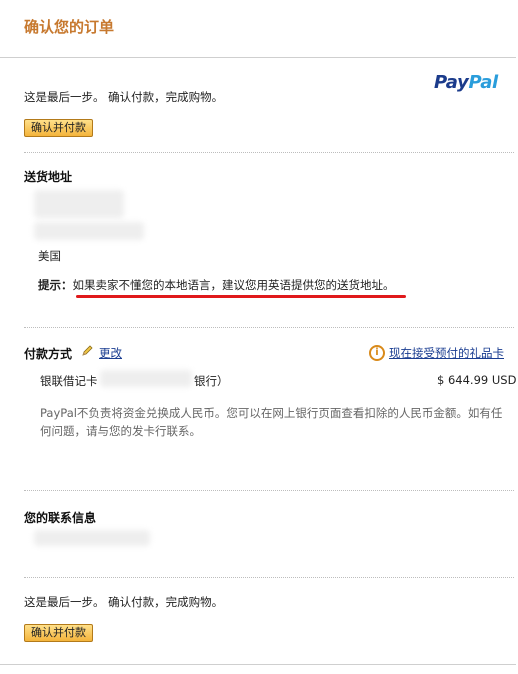 This screenshot has height=674, width=518. I want to click on redacted-name, so click(79, 204).